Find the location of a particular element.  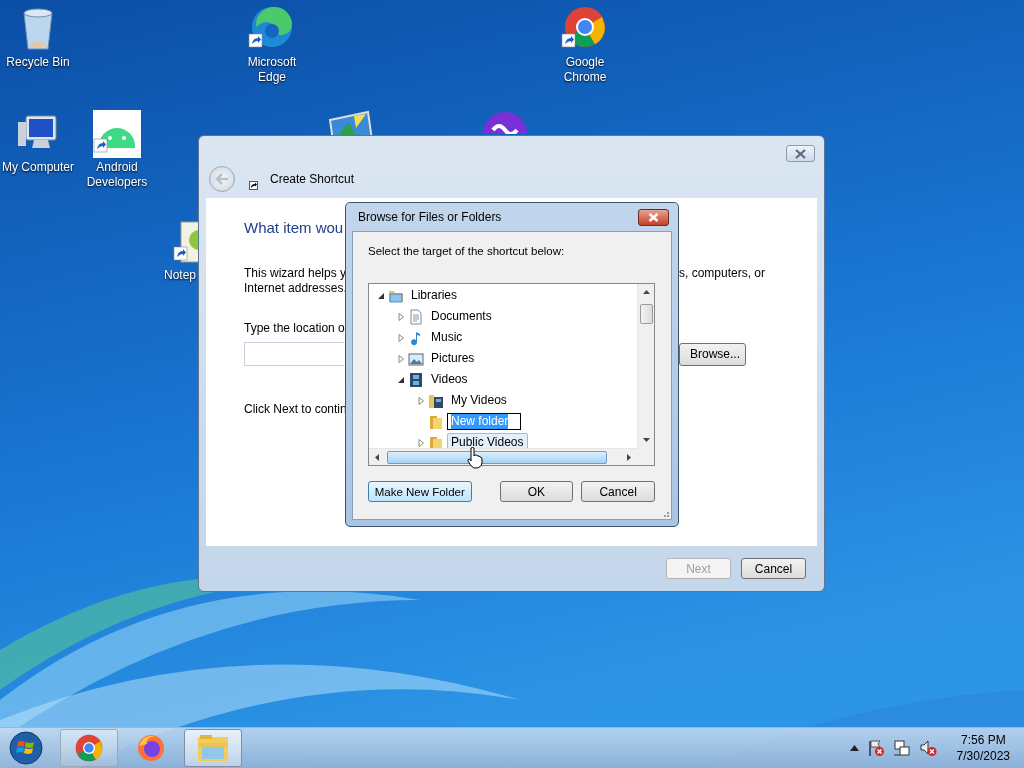

icon-label: My Computer is located at coordinates (38, 167).